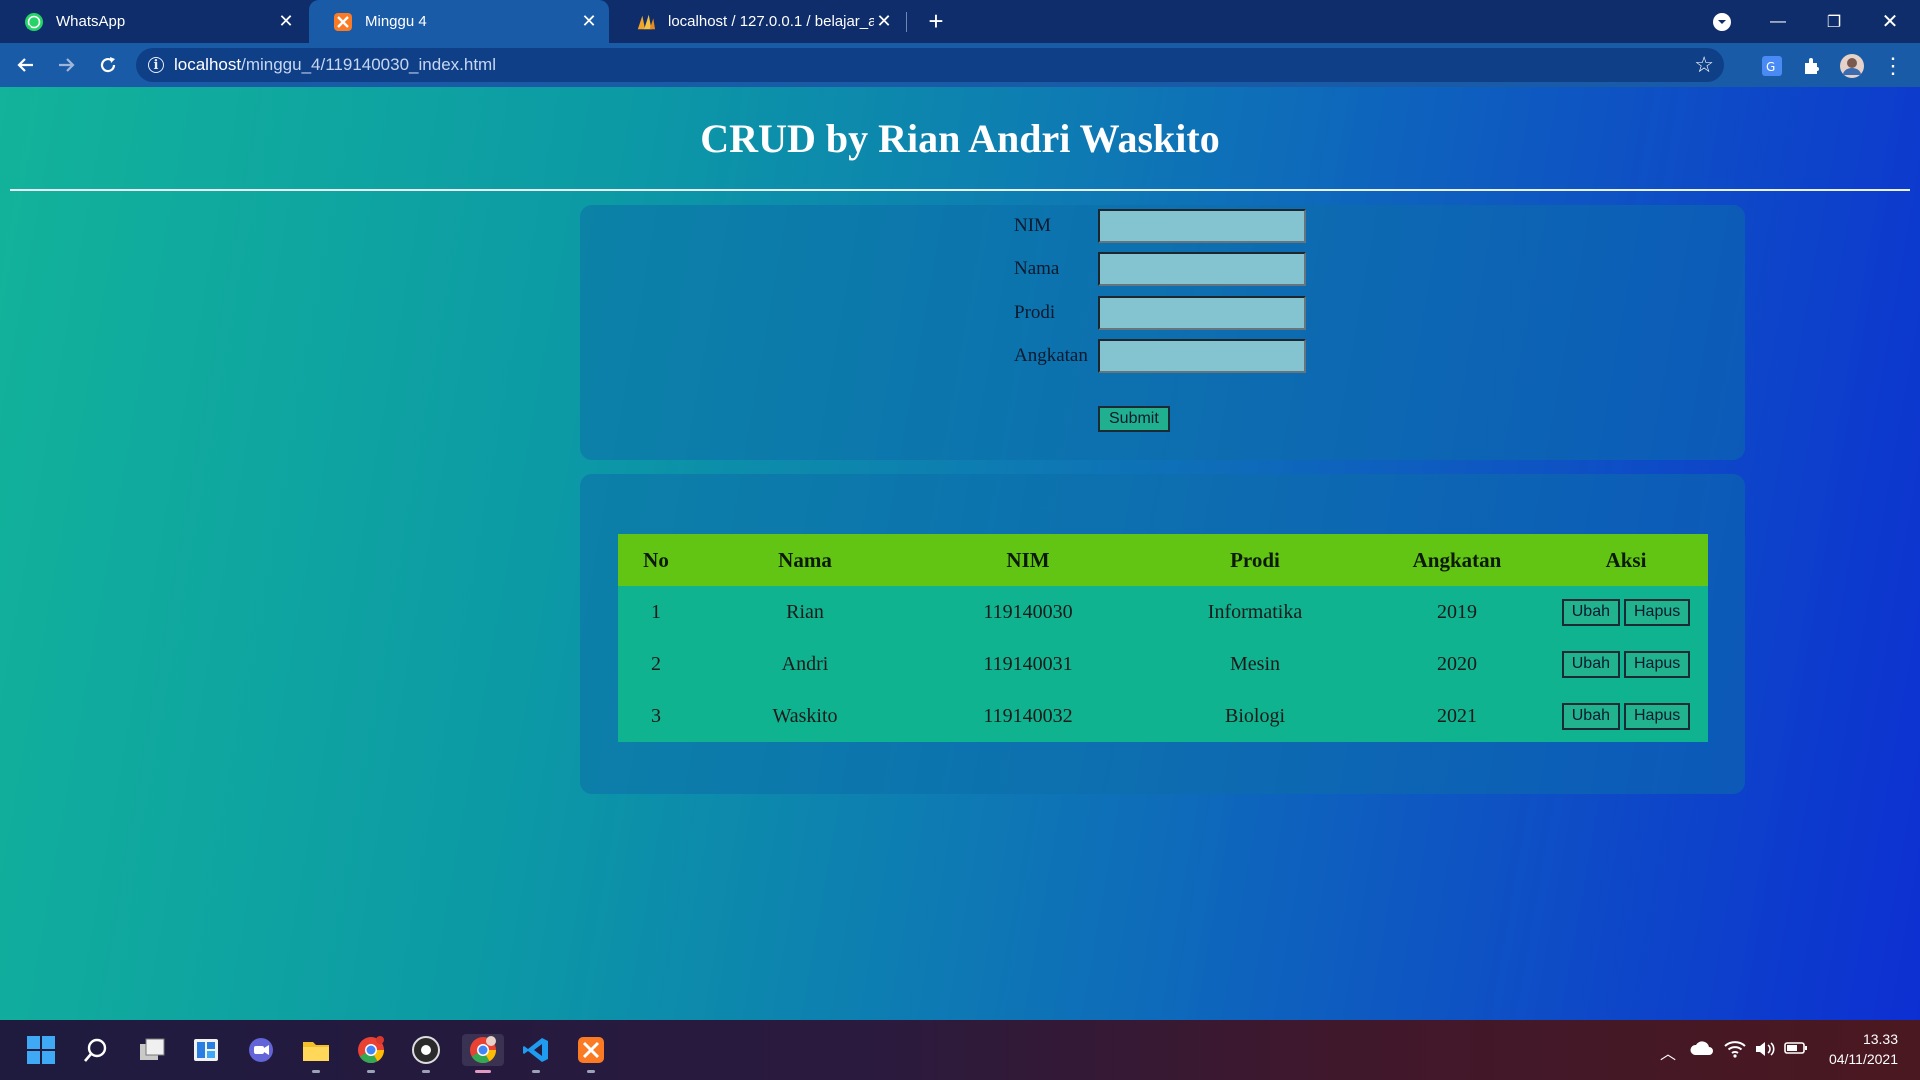 This screenshot has width=1920, height=1080. Describe the element at coordinates (1863, 1049) in the screenshot. I see `system-clock: 13.33 04/11/2021` at that location.